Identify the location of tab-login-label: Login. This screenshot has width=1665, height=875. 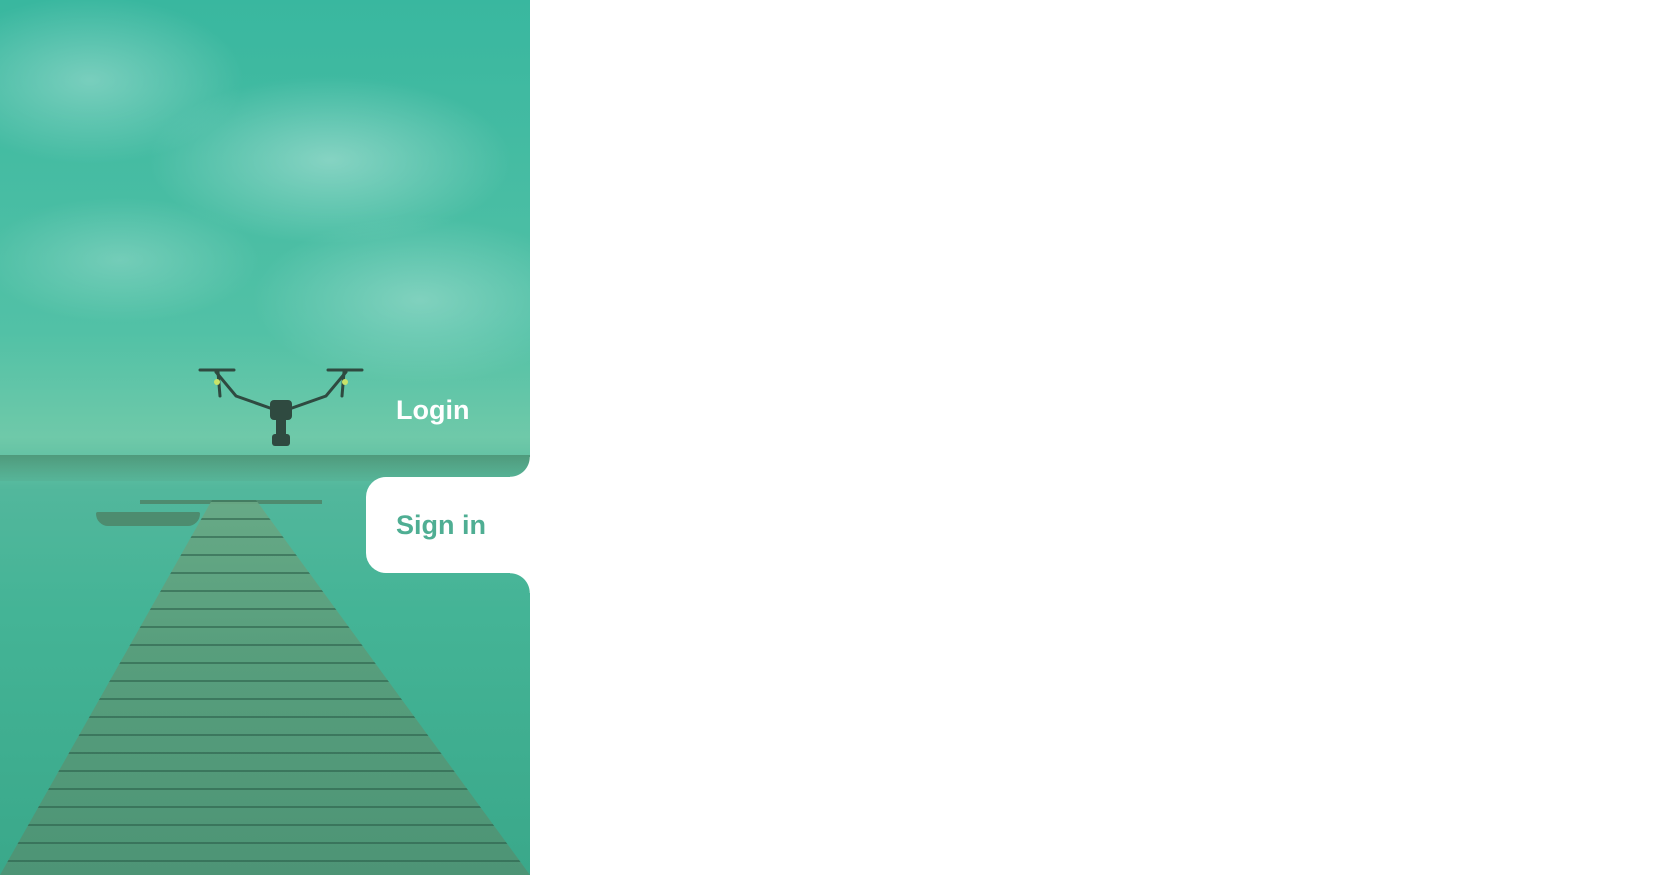
(433, 409).